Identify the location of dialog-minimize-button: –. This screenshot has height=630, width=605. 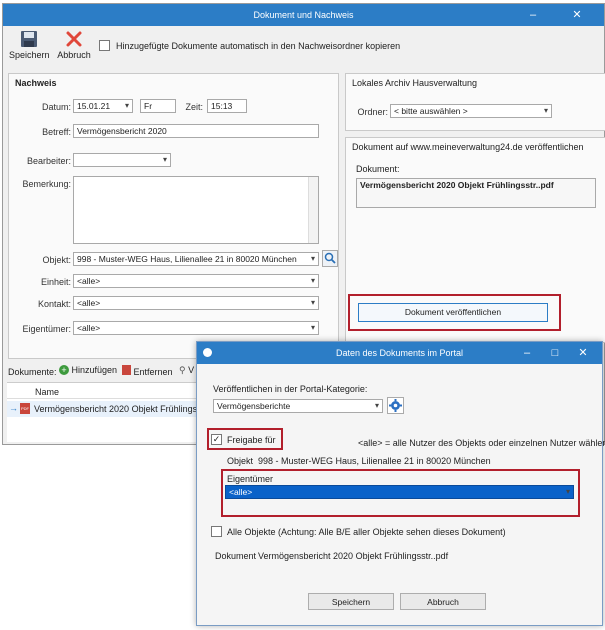
(527, 353).